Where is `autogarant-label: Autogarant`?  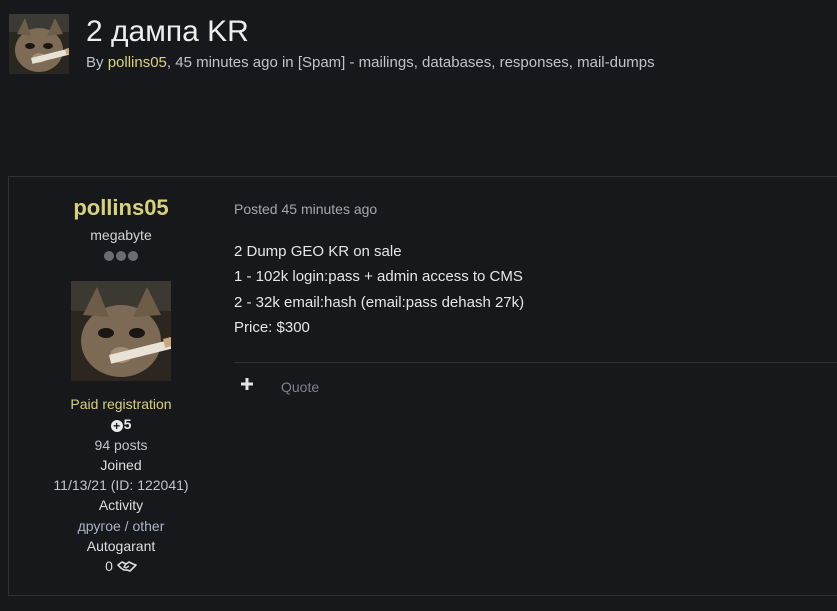 autogarant-label: Autogarant is located at coordinates (121, 546).